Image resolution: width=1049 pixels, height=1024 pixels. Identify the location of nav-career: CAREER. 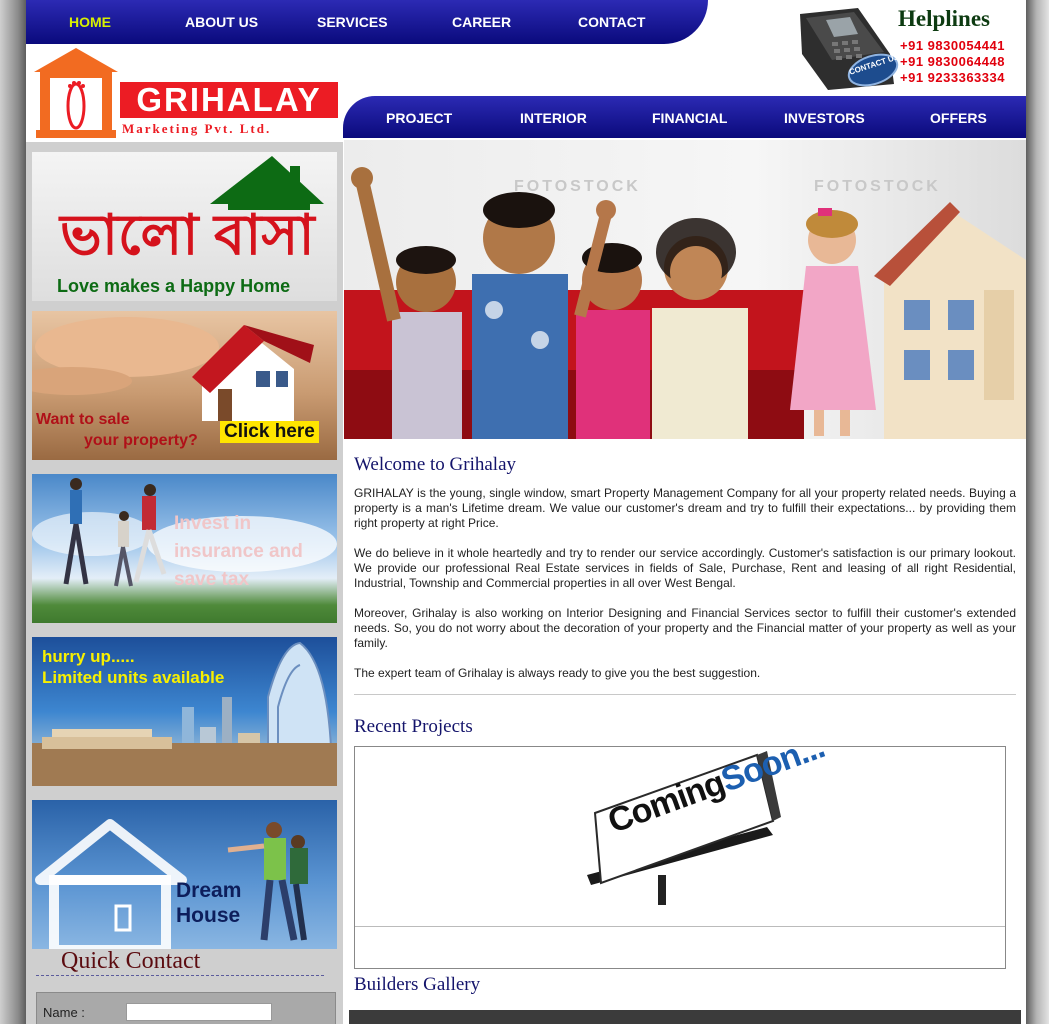
(481, 22).